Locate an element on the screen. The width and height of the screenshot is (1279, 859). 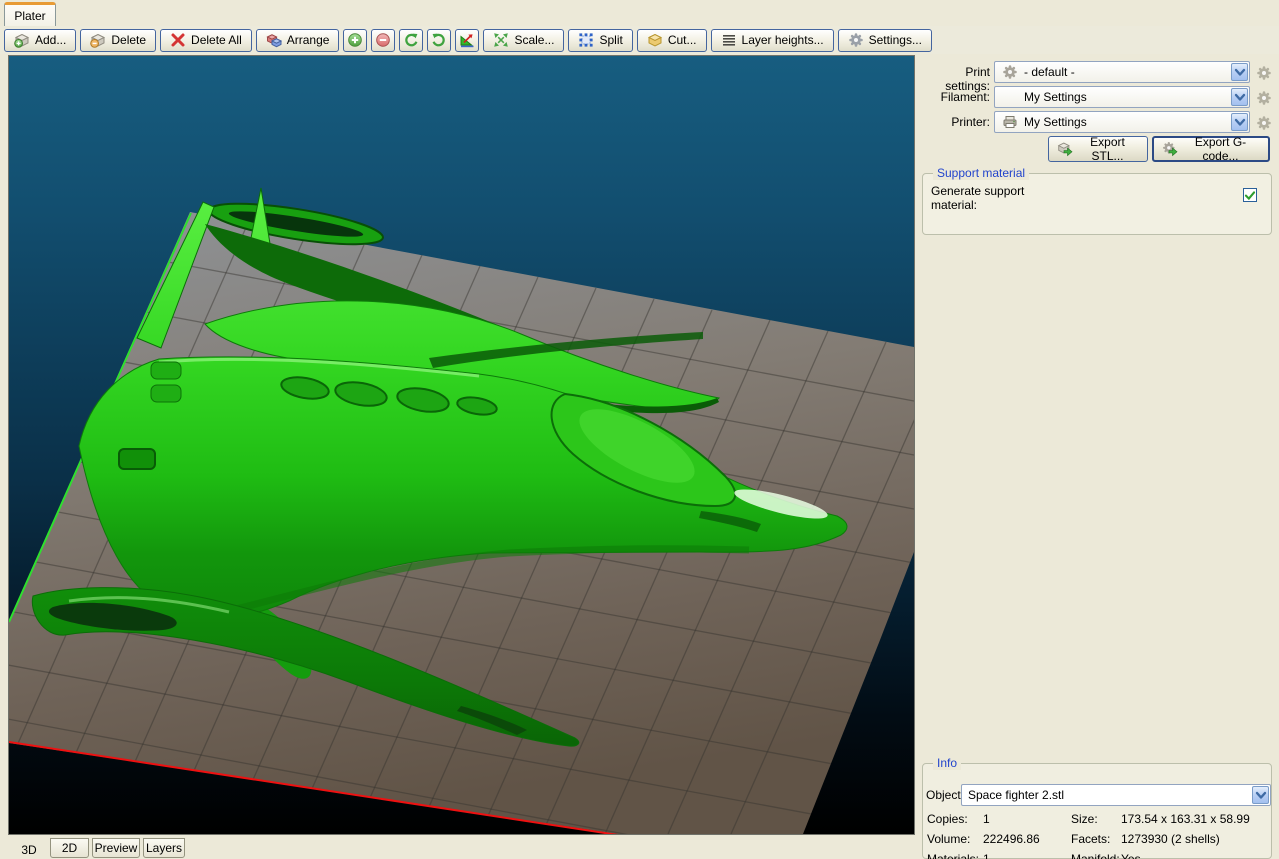
view-tabbar: 3D 2D Preview Layers is located at coordinates (459, 848).